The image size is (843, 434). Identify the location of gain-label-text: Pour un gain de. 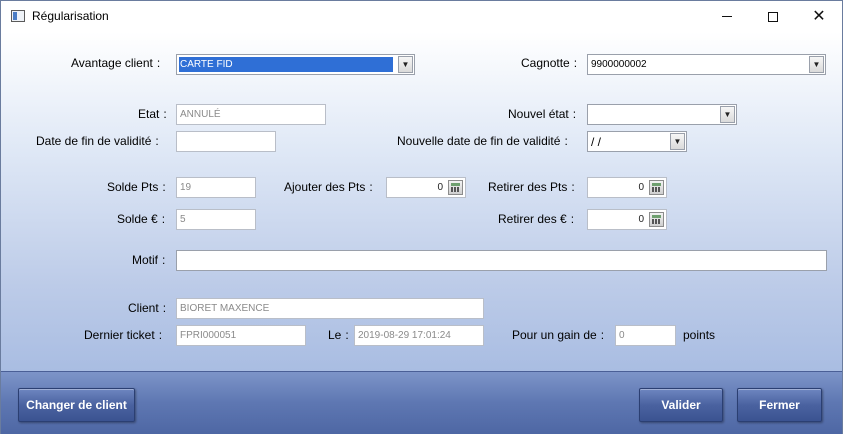
(554, 335).